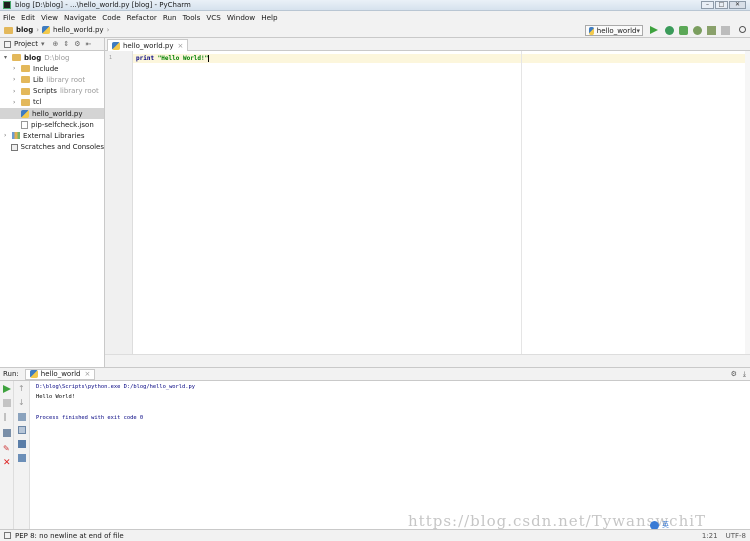 This screenshot has height=541, width=750. What do you see at coordinates (737, 5) in the screenshot?
I see `close-button: ✕` at bounding box center [737, 5].